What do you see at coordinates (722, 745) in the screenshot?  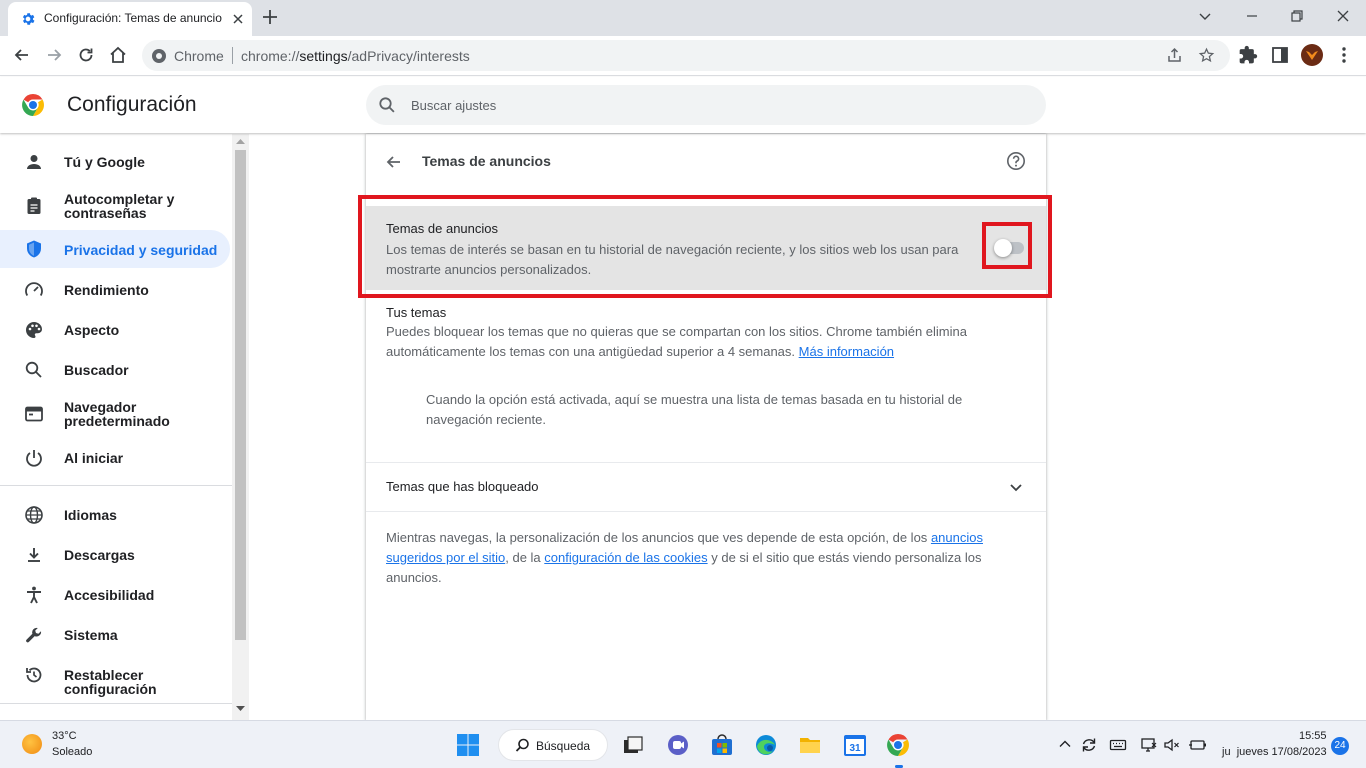 I see `store-icon` at bounding box center [722, 745].